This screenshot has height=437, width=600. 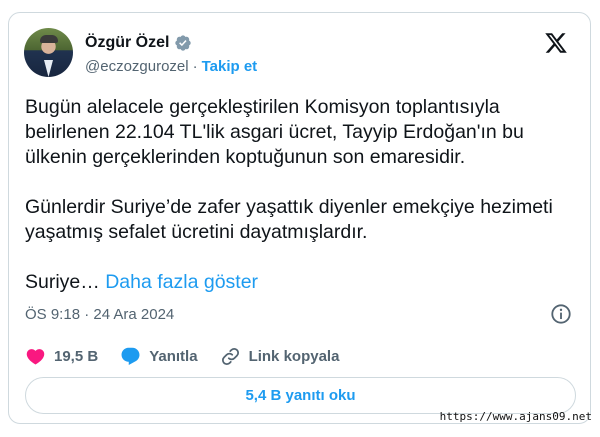 What do you see at coordinates (181, 282) in the screenshot?
I see `show-more-link: Daha fazla göster` at bounding box center [181, 282].